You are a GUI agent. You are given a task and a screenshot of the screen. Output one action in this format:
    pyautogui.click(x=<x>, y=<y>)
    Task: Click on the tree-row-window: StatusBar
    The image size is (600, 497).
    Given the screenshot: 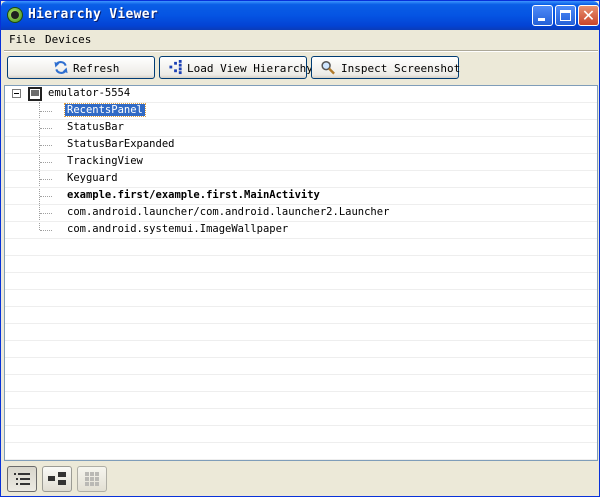 What is the action you would take?
    pyautogui.click(x=301, y=128)
    